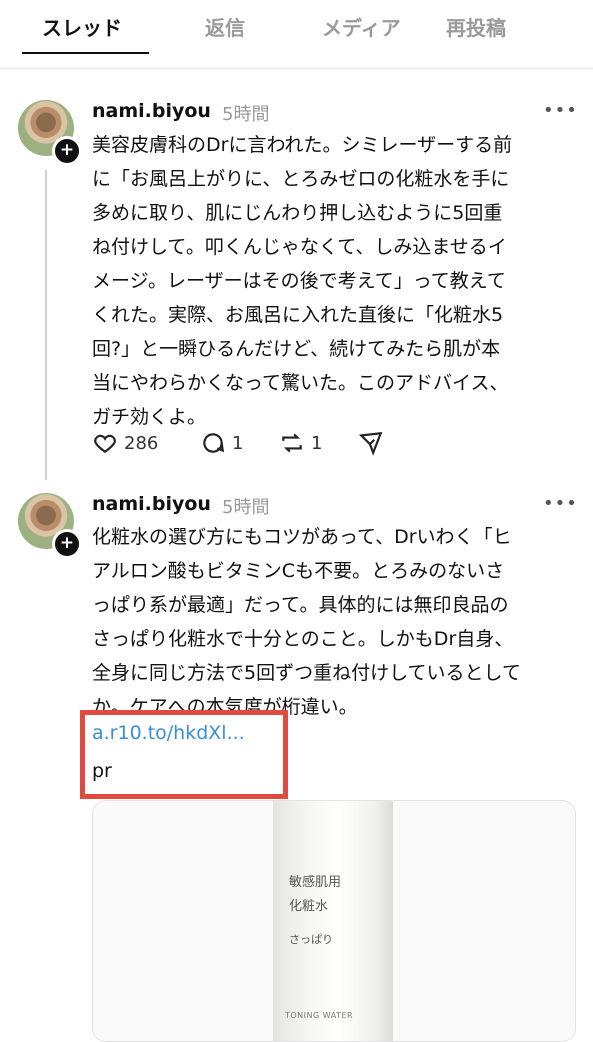  Describe the element at coordinates (141, 443) in the screenshot. I see `like-count: 286` at that location.